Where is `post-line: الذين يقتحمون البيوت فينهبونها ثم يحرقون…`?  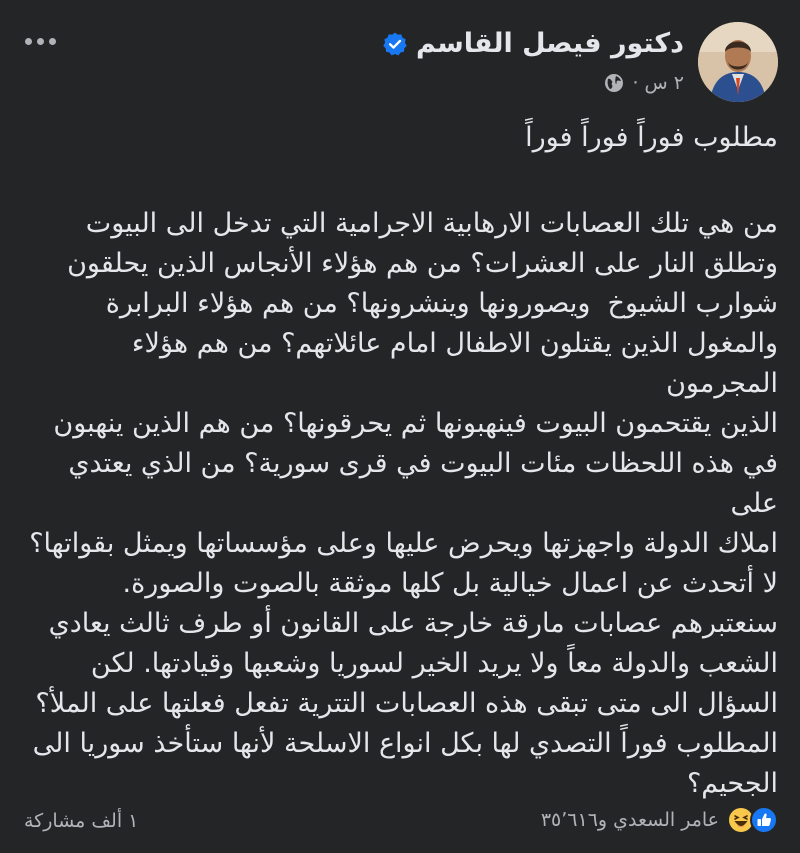
post-line: الذين يقتحمون البيوت فينهبونها ثم يحرقون… is located at coordinates (415, 423).